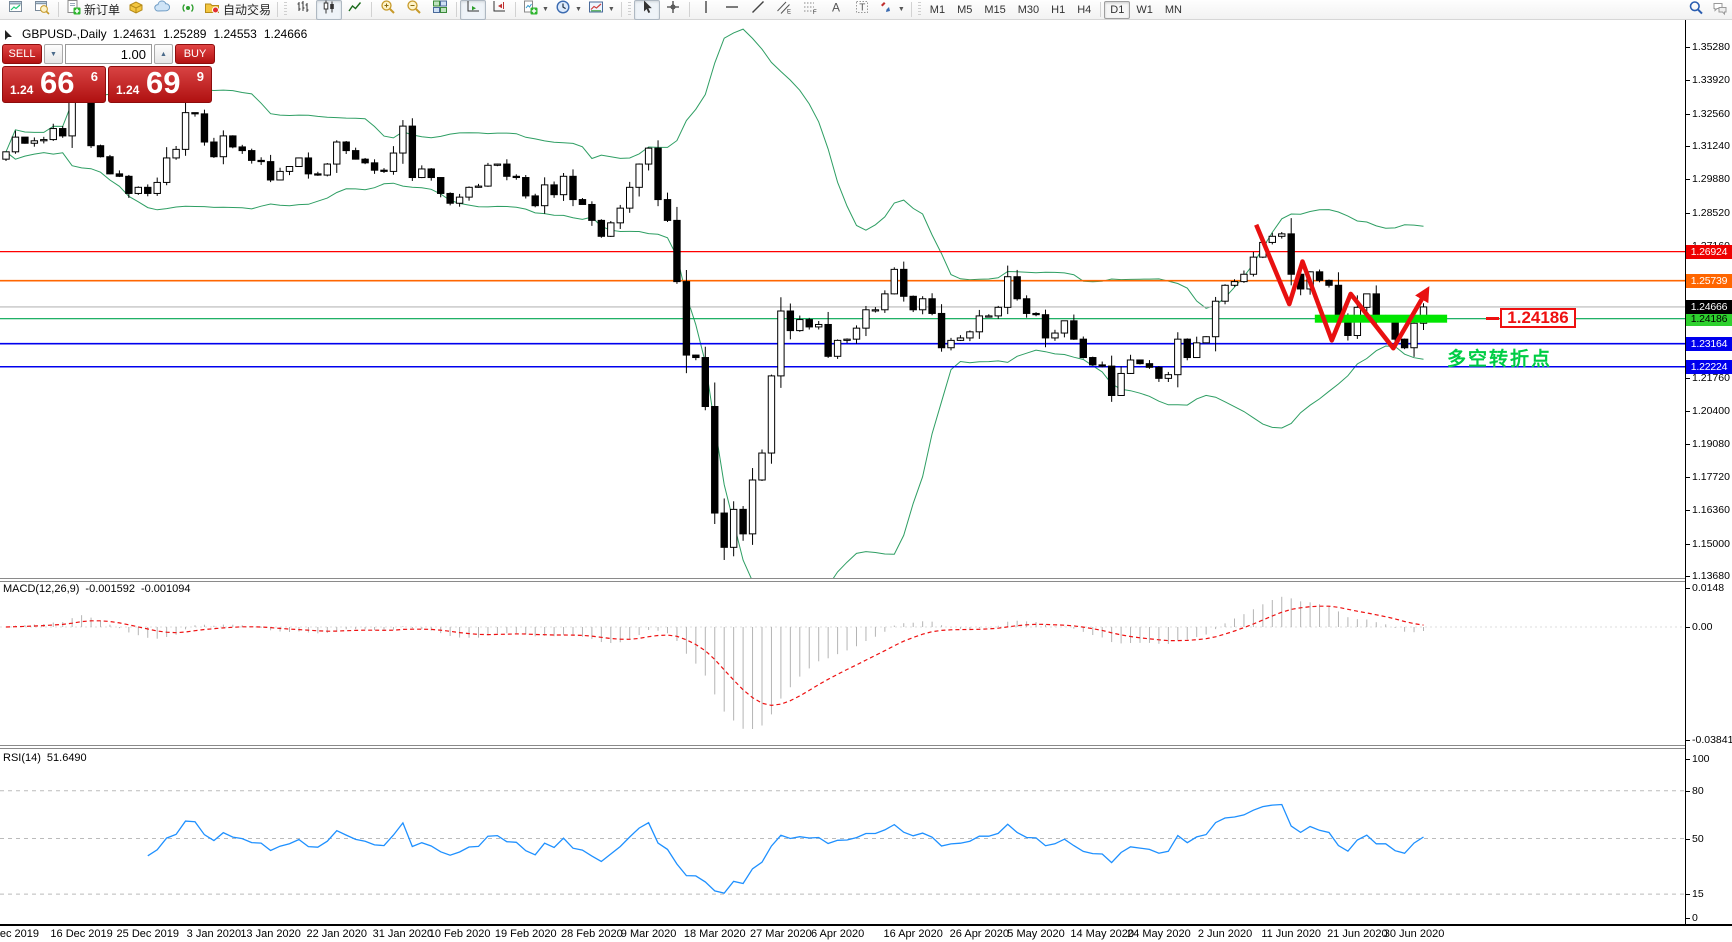  Describe the element at coordinates (1711, 145) in the screenshot. I see `price-tick: 1.31240` at that location.